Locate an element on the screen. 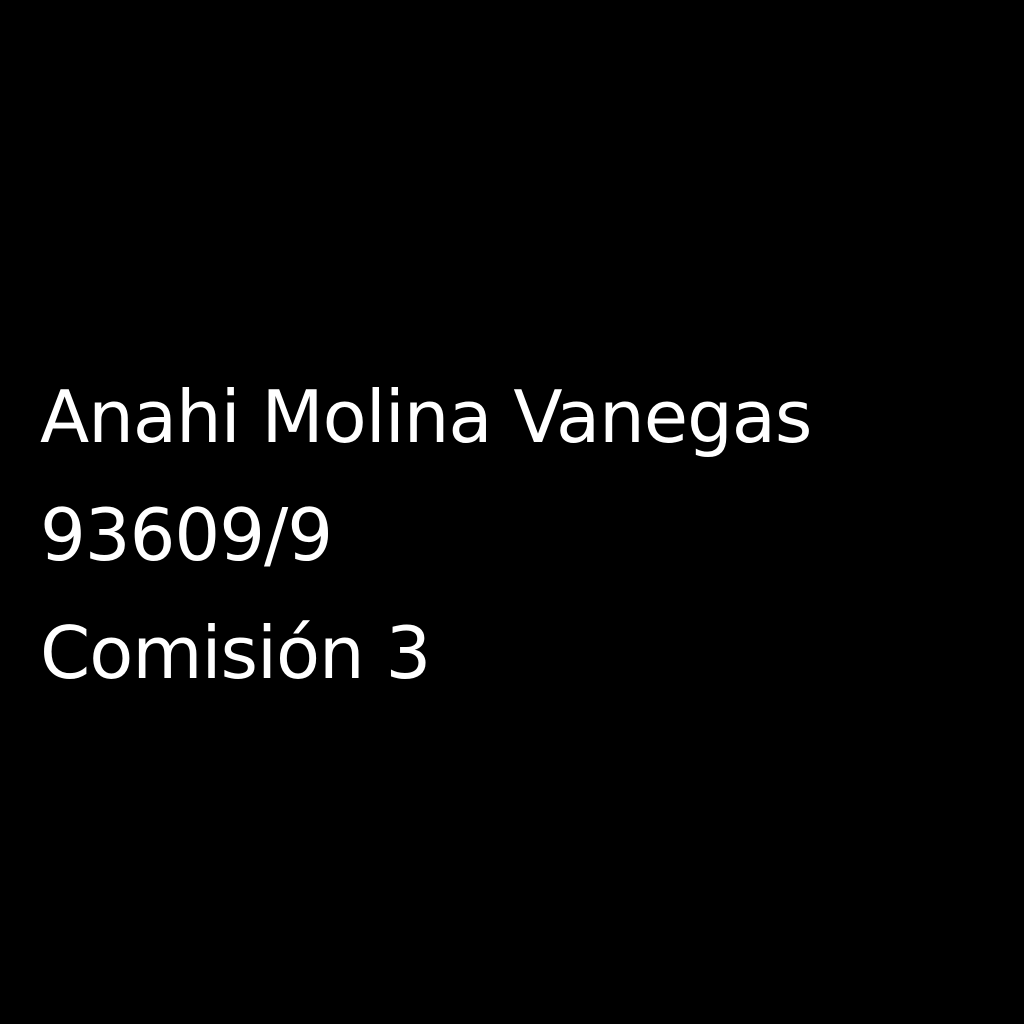  commission-label: Comisión 3 is located at coordinates (235, 653).